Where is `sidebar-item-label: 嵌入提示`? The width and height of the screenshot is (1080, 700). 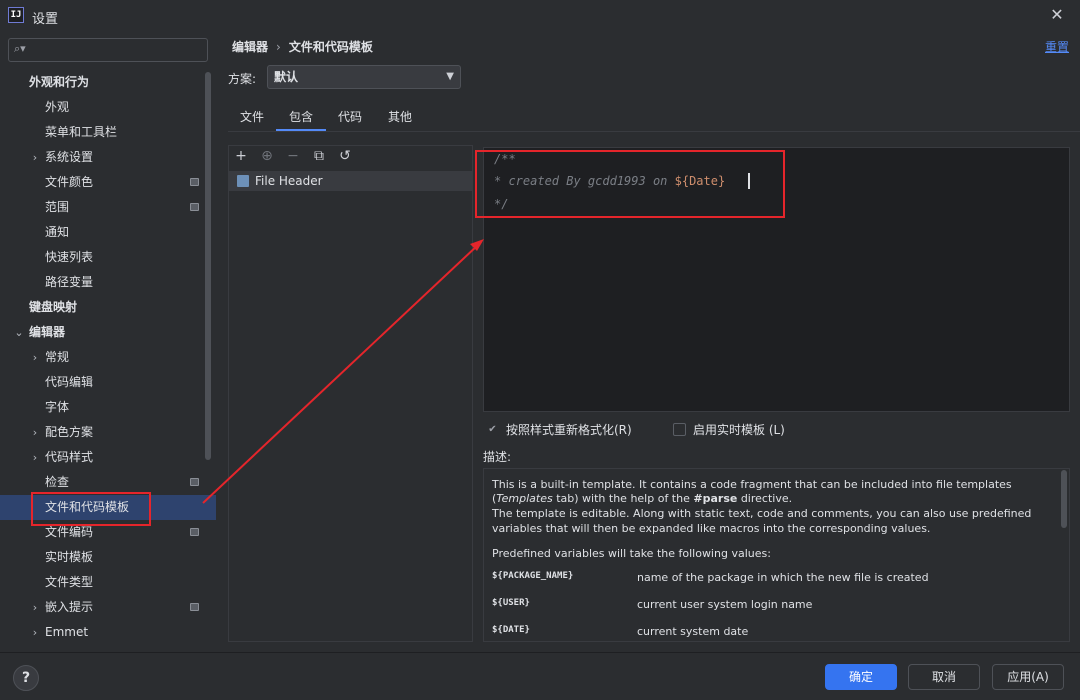 sidebar-item-label: 嵌入提示 is located at coordinates (69, 607).